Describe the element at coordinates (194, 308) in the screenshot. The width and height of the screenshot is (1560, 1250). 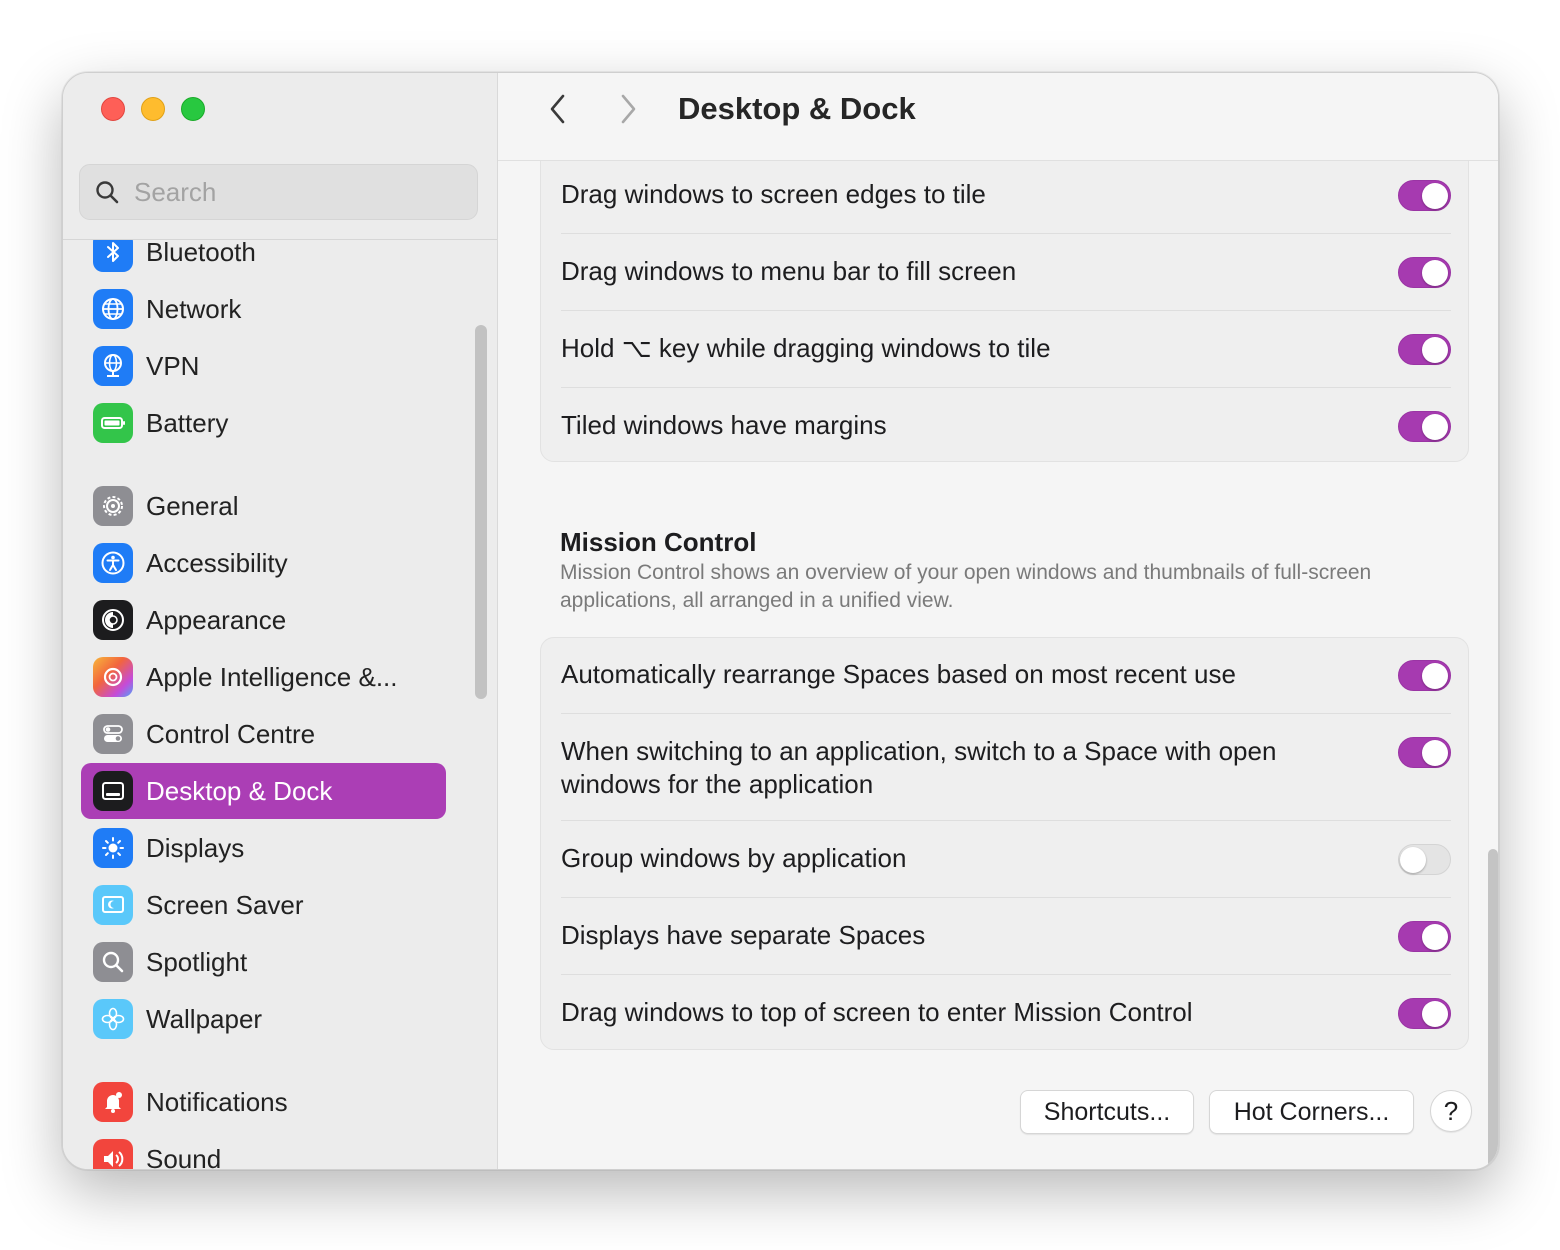
I see `sidebar-item-label: Network` at that location.